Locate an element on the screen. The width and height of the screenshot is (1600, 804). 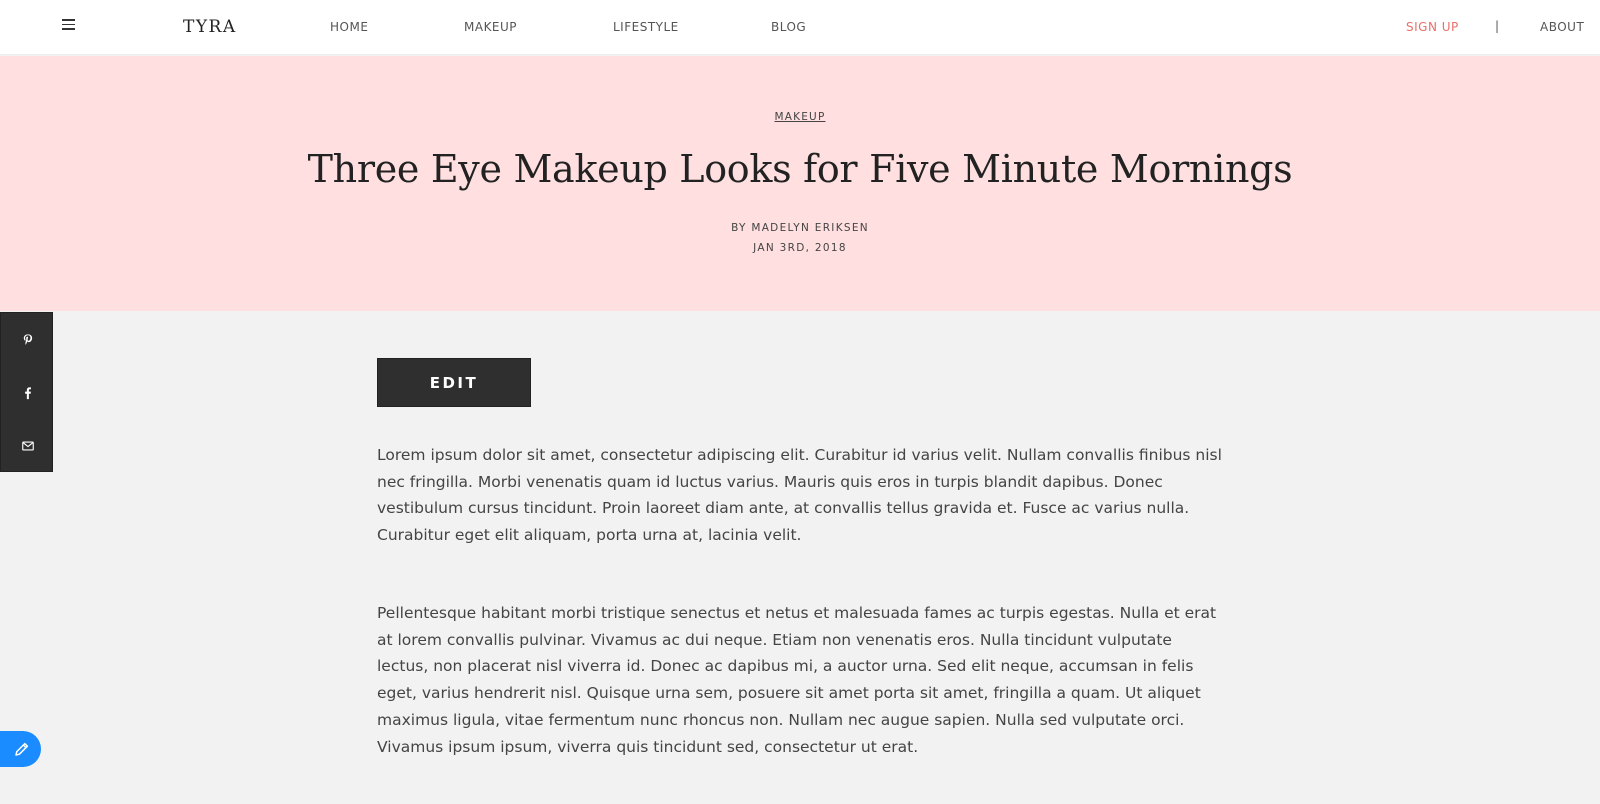
nav-link-about: ABOUT is located at coordinates (1562, 27).